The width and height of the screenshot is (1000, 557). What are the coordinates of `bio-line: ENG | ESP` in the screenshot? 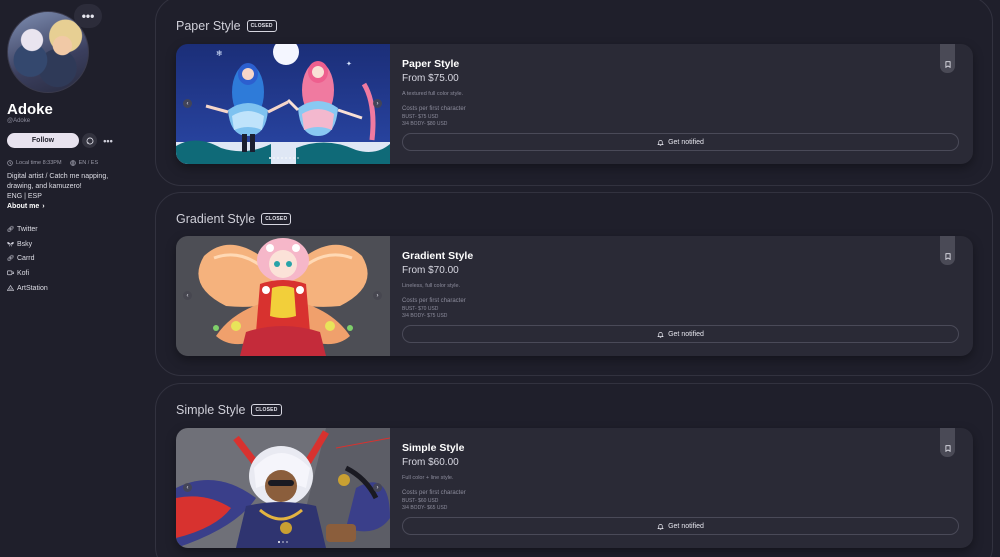 It's located at (24, 196).